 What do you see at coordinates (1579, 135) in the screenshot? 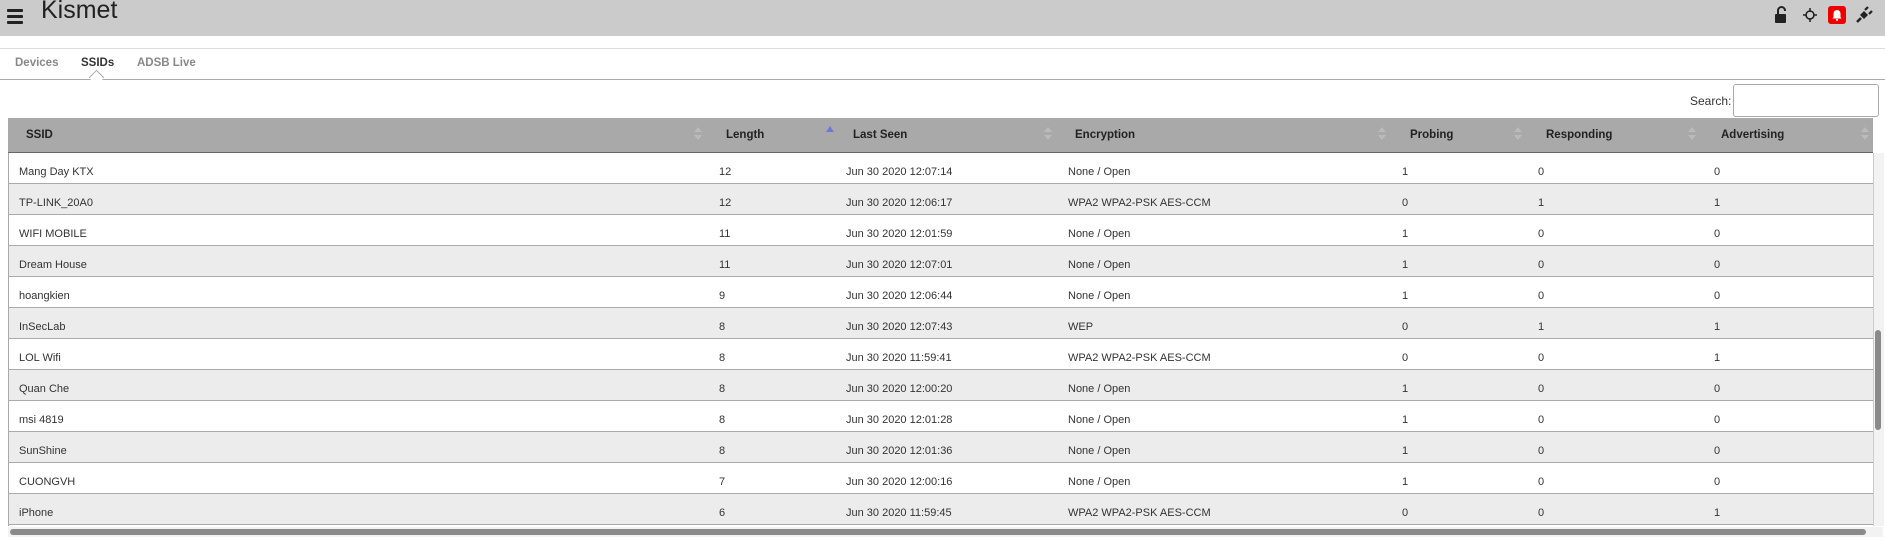
I see `column-header-responding: Responding` at bounding box center [1579, 135].